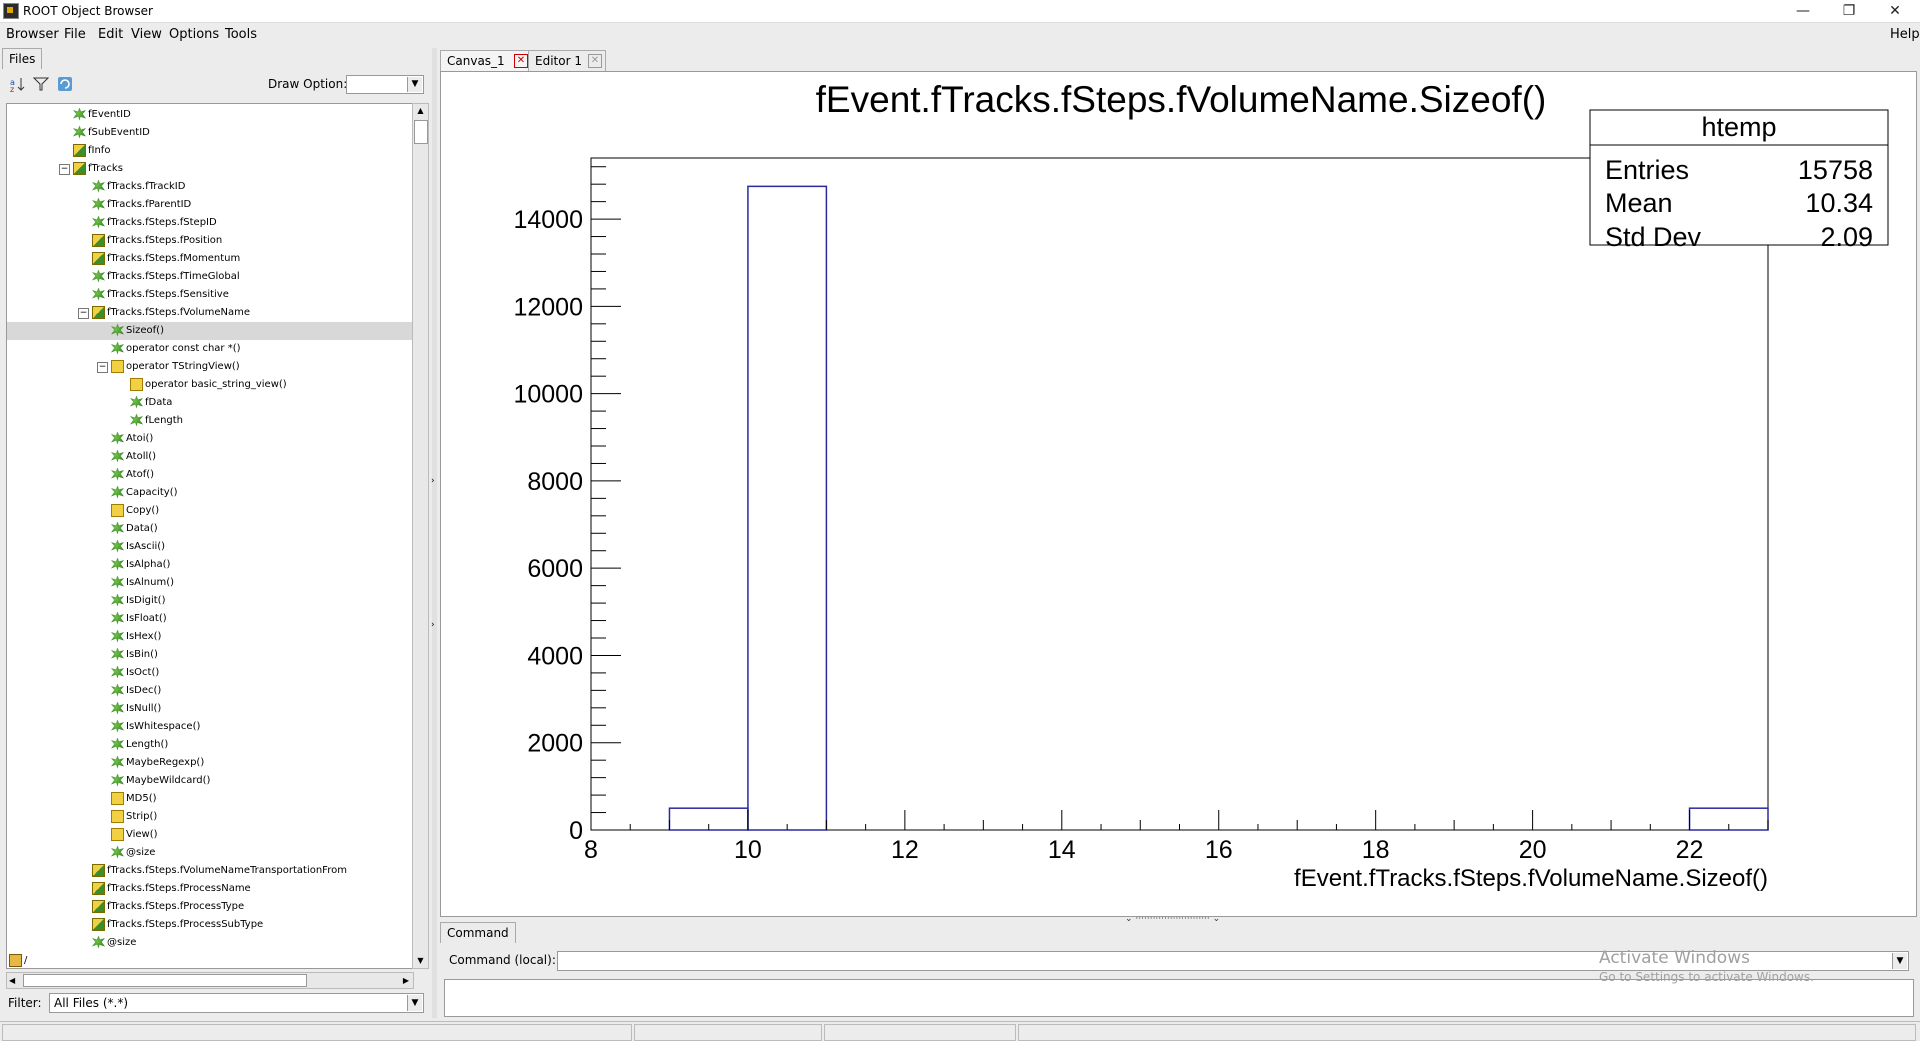 The width and height of the screenshot is (1920, 1041). Describe the element at coordinates (134, 835) in the screenshot. I see `tree-item: View()` at that location.